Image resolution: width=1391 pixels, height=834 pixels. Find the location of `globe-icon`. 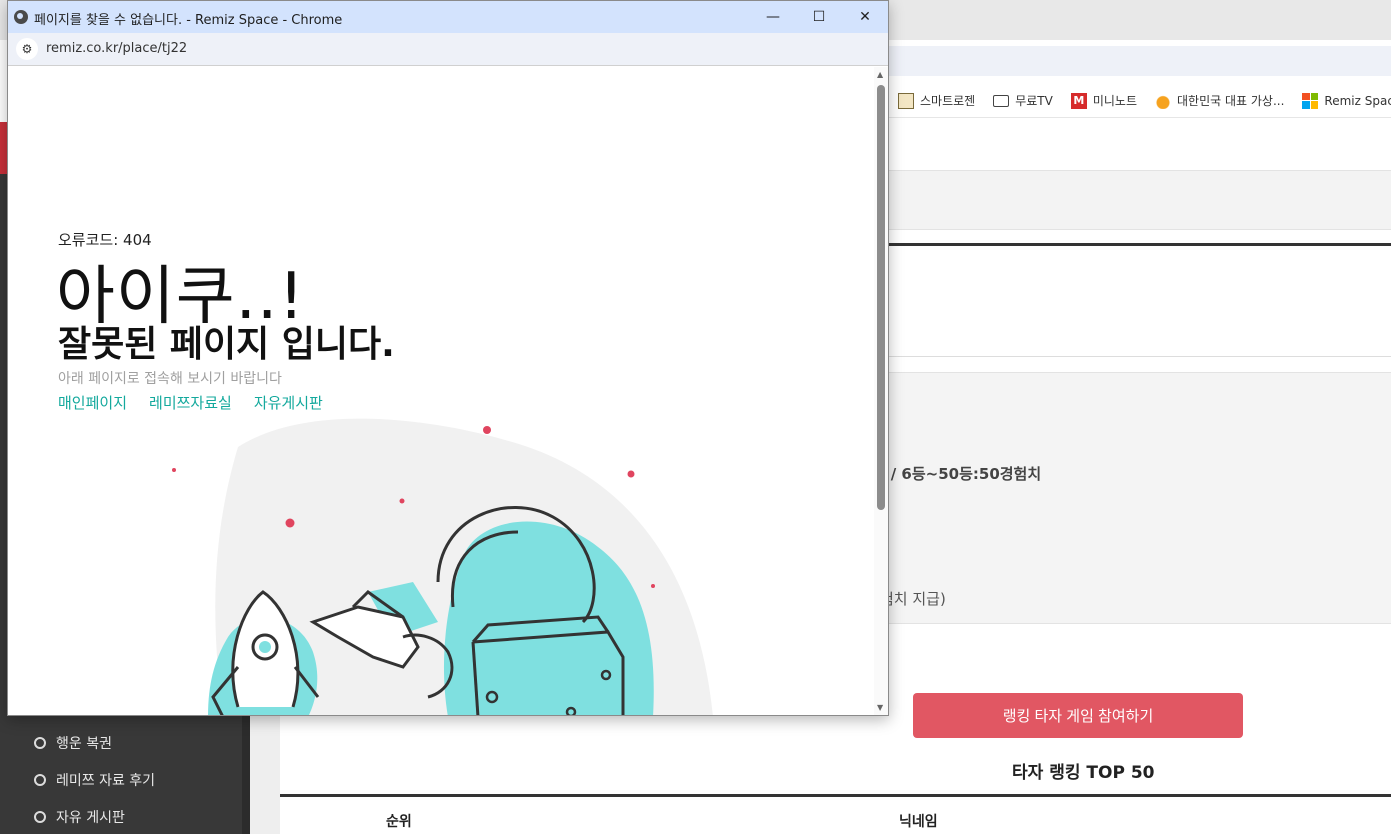

globe-icon is located at coordinates (21, 17).